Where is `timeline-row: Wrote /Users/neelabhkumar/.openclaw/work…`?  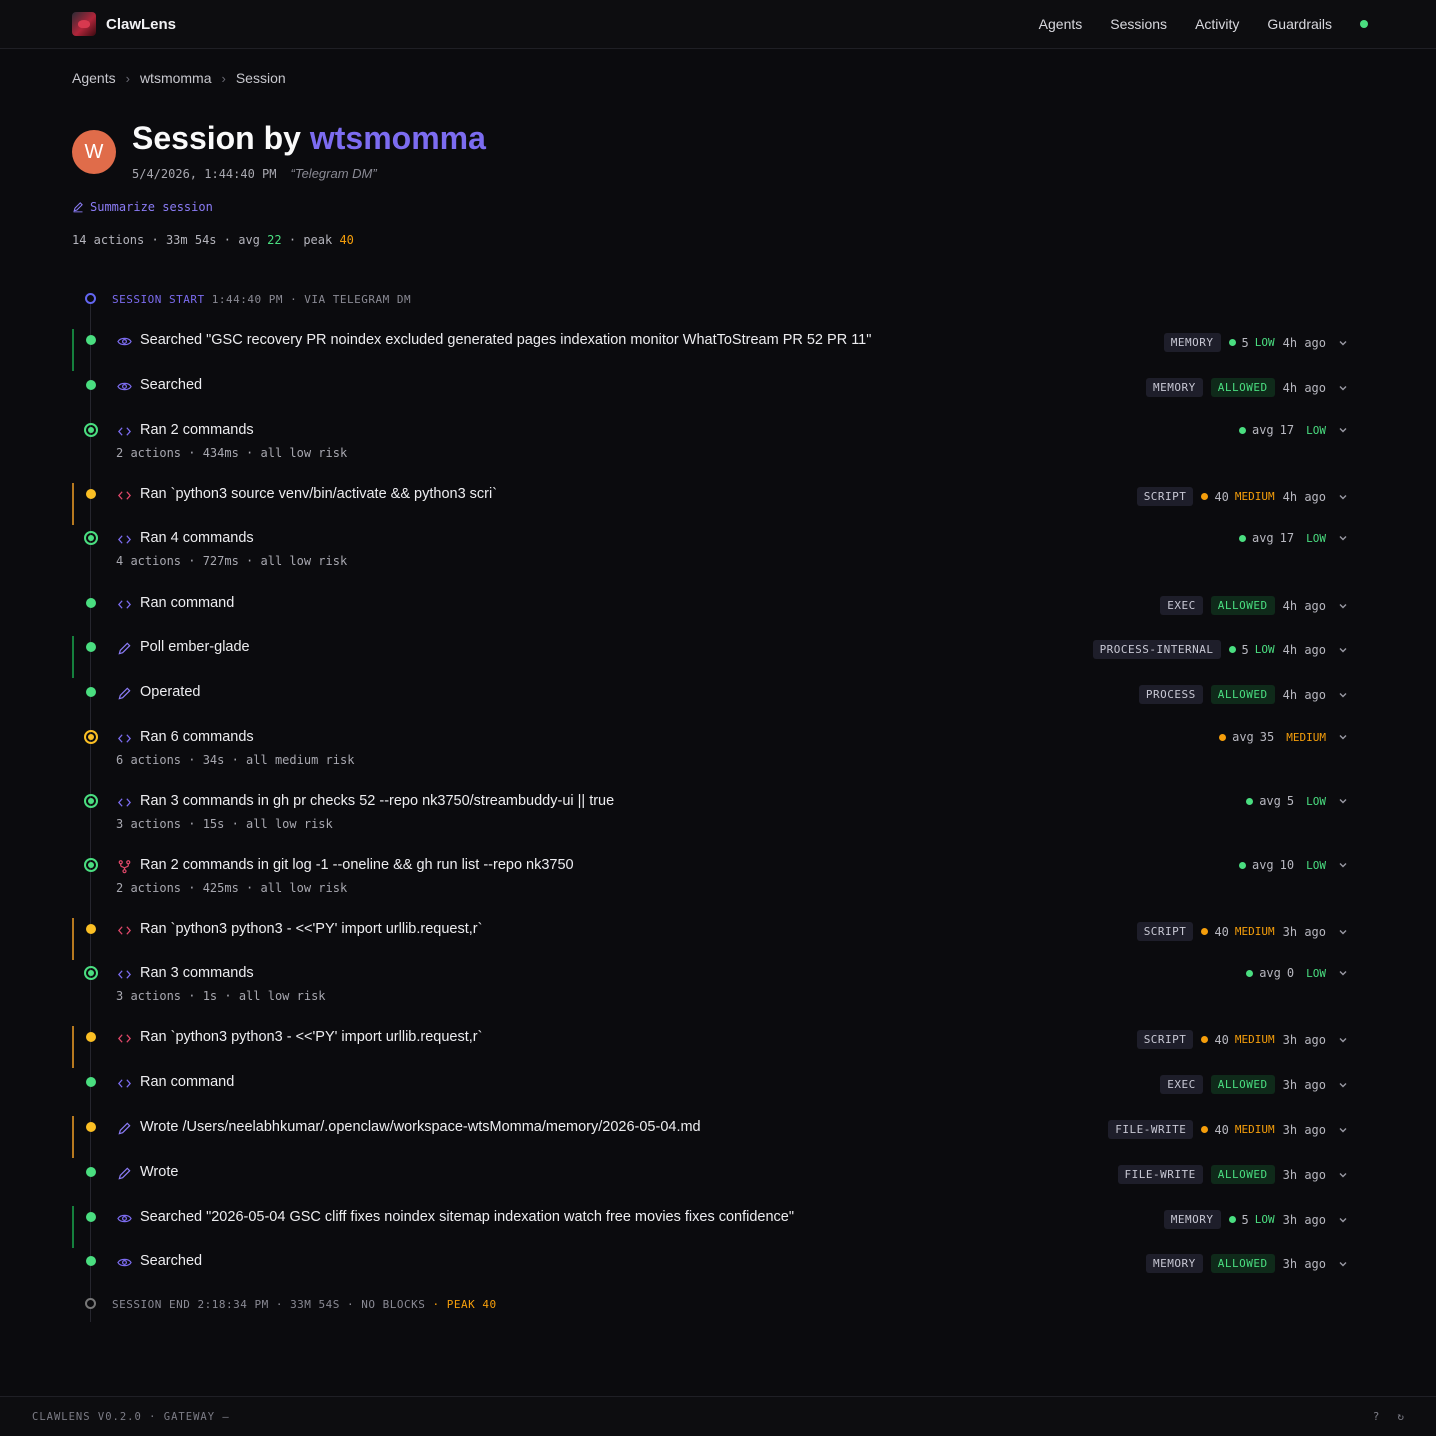 timeline-row: Wrote /Users/neelabhkumar/.openclaw/work… is located at coordinates (714, 1137).